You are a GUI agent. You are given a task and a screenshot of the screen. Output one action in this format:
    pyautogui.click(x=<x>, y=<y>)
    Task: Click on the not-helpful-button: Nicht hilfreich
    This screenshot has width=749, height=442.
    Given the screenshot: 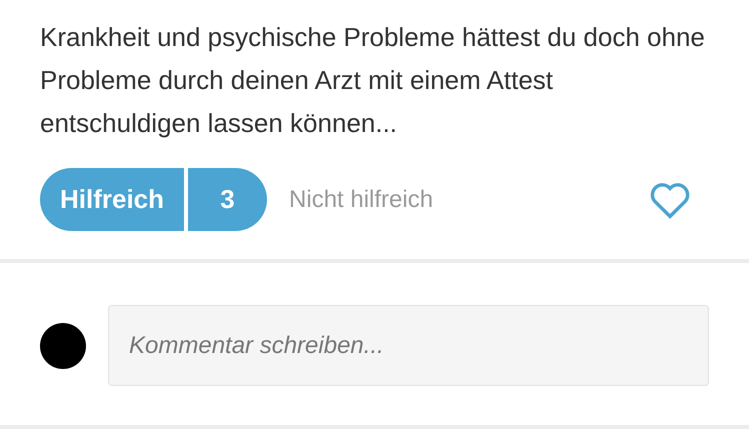 What is the action you would take?
    pyautogui.click(x=361, y=200)
    